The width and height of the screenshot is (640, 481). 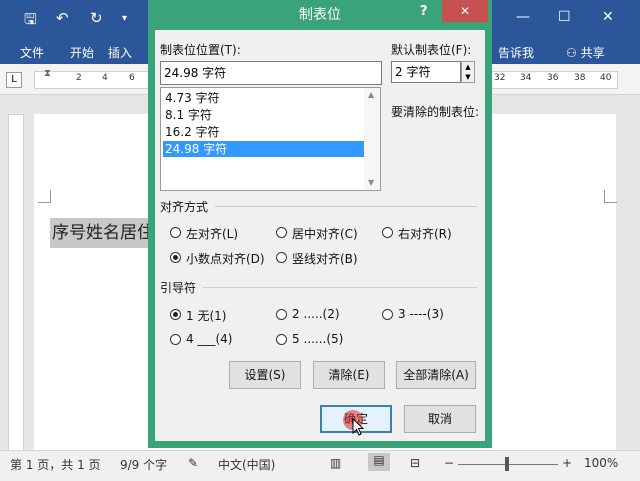 What do you see at coordinates (379, 462) in the screenshot?
I see `print-layout-icon: ▤` at bounding box center [379, 462].